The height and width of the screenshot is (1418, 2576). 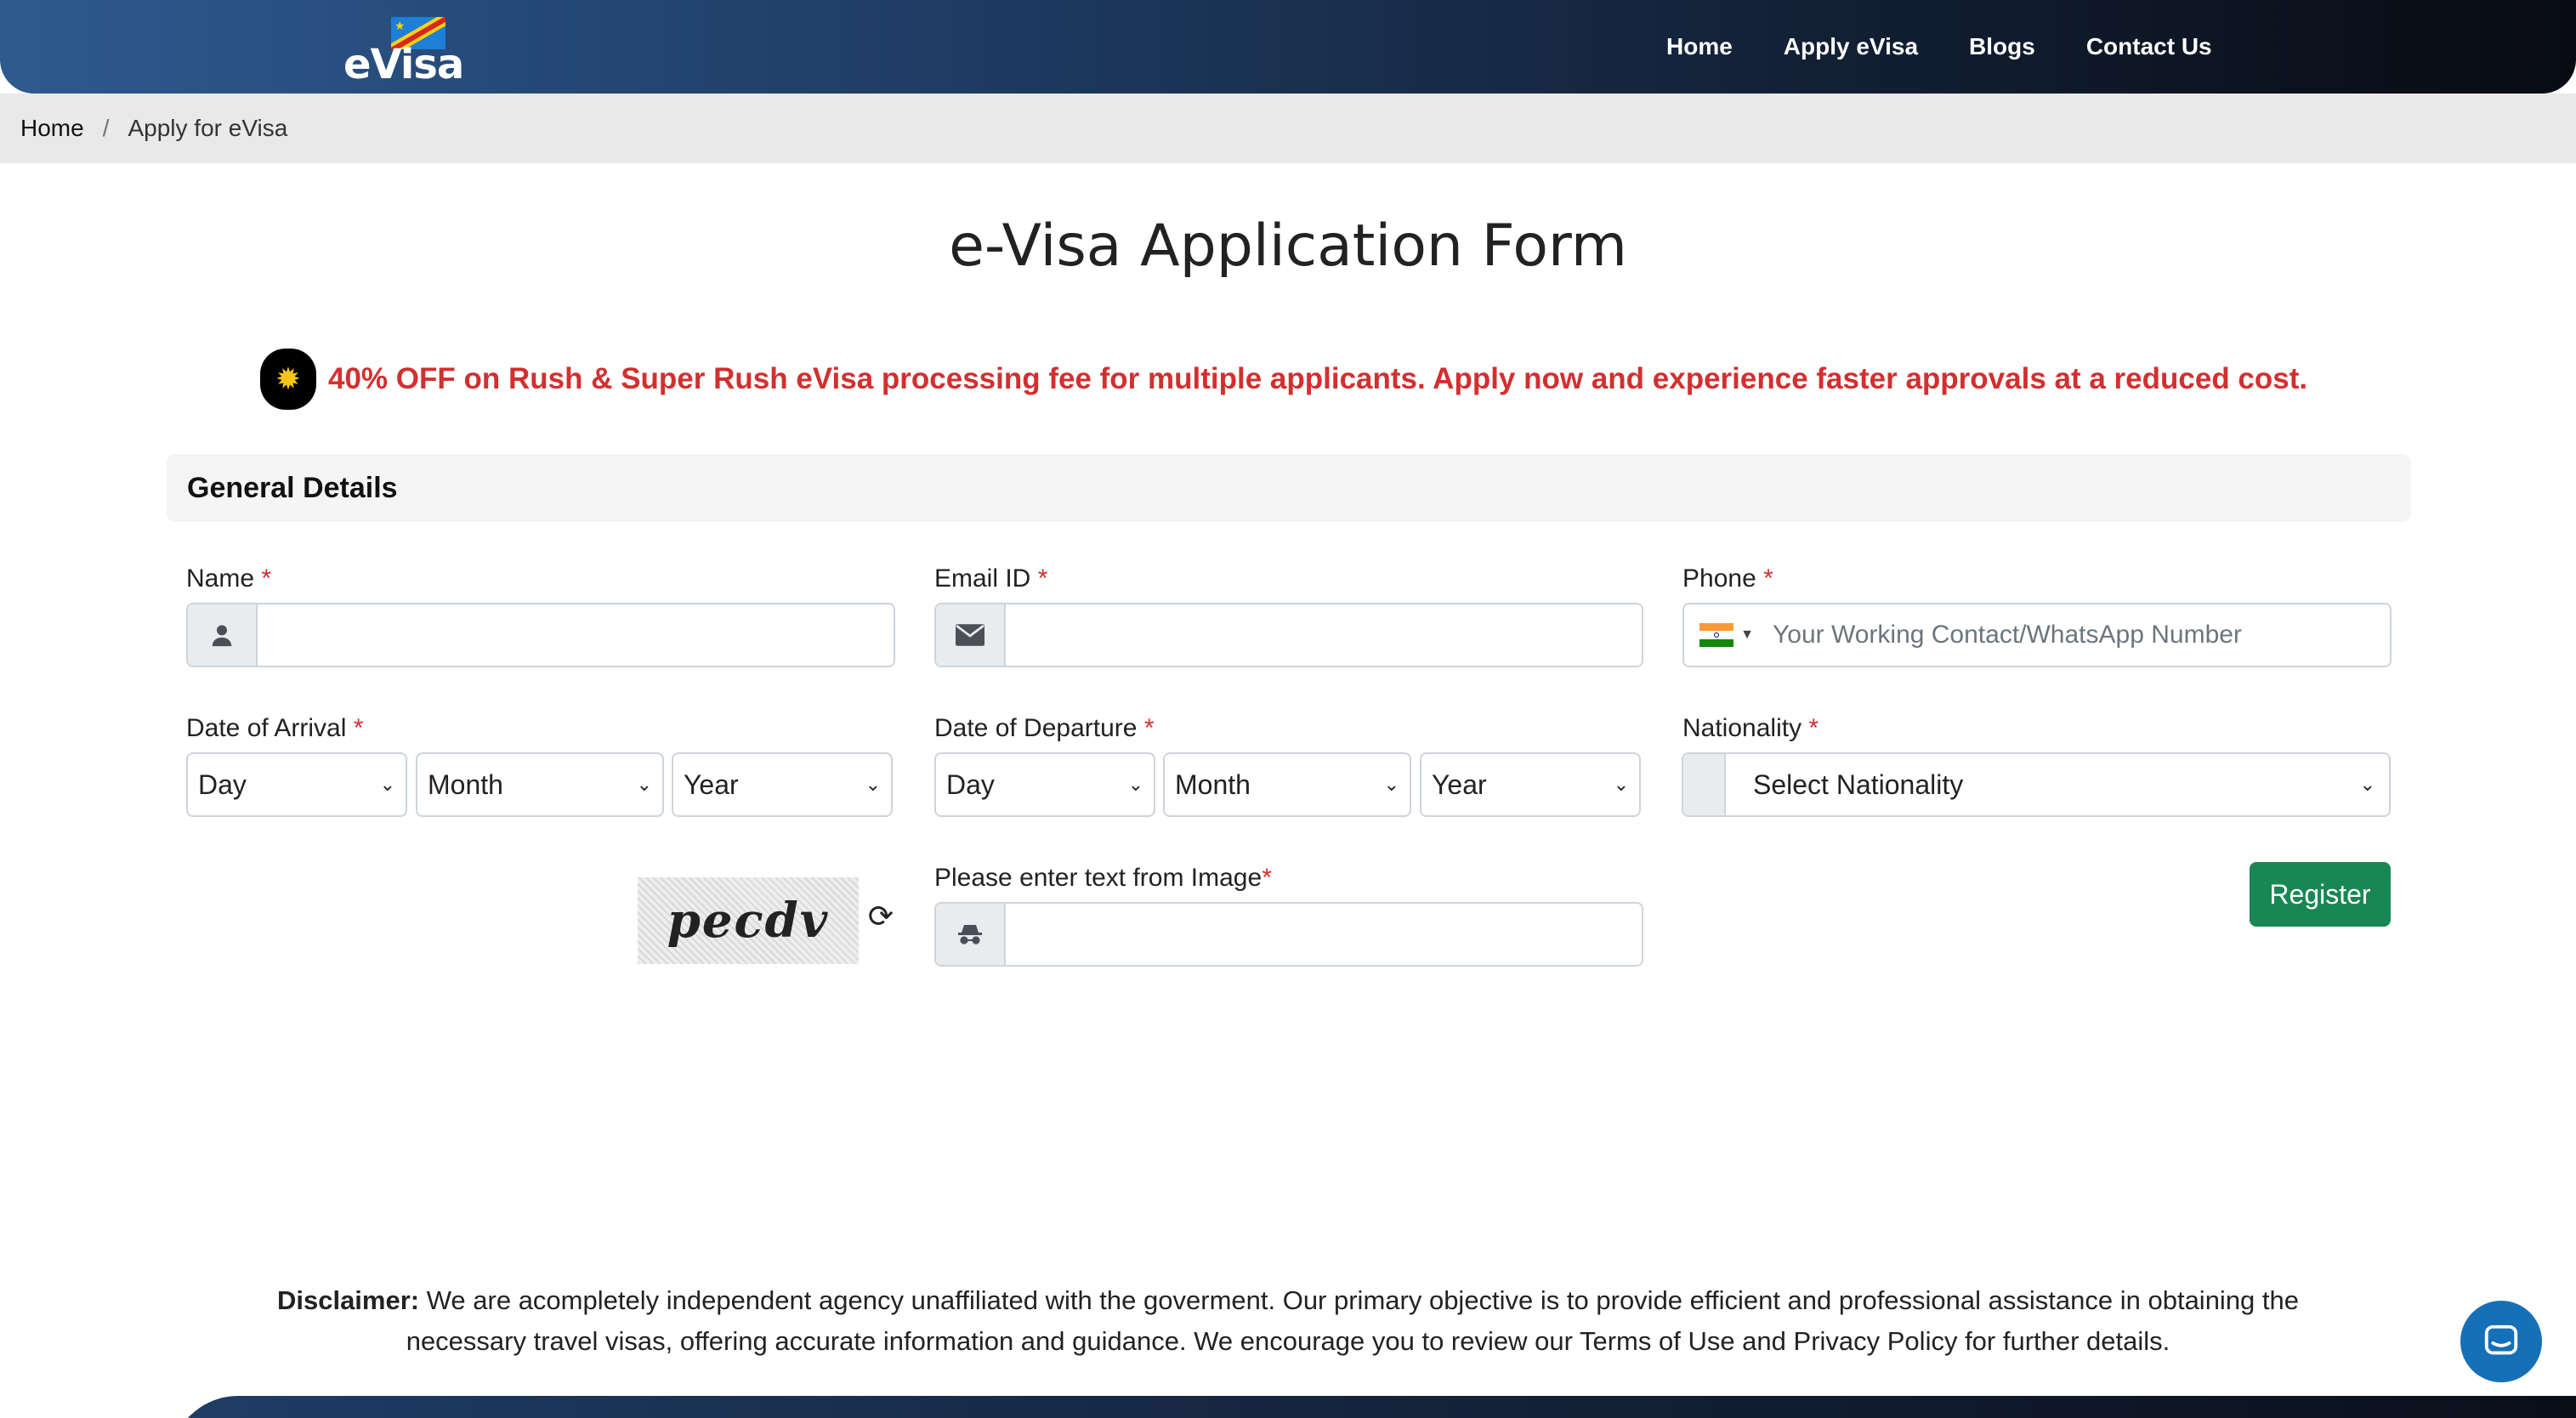 What do you see at coordinates (1289, 488) in the screenshot?
I see `section-header-general-details: General Details` at bounding box center [1289, 488].